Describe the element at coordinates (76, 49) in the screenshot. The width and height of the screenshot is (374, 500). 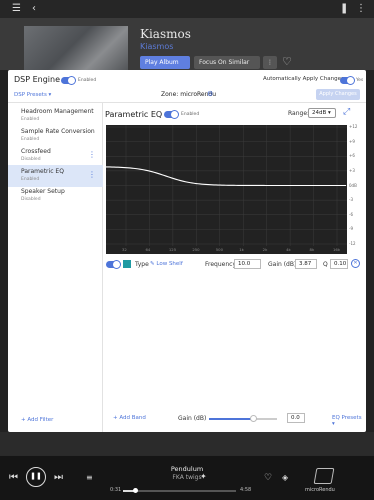
I see `album-cover` at that location.